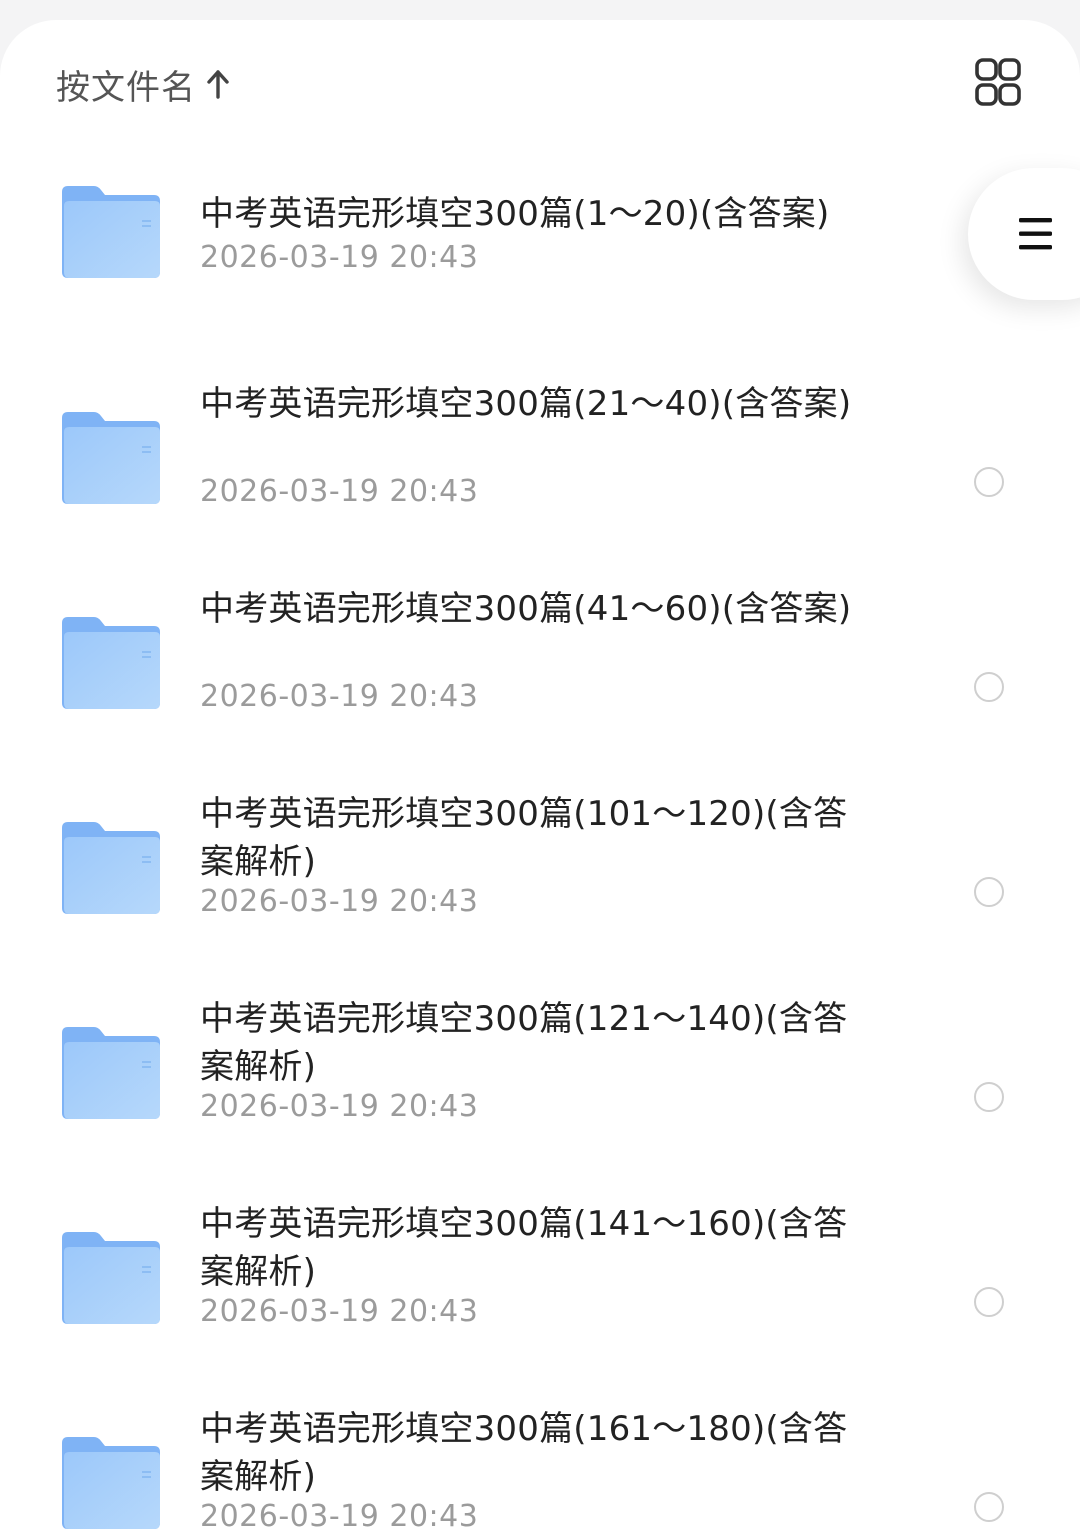  What do you see at coordinates (524, 1453) in the screenshot?
I see `file-name: 中考英语完形填空300篇(161～180)(含答案解析)` at bounding box center [524, 1453].